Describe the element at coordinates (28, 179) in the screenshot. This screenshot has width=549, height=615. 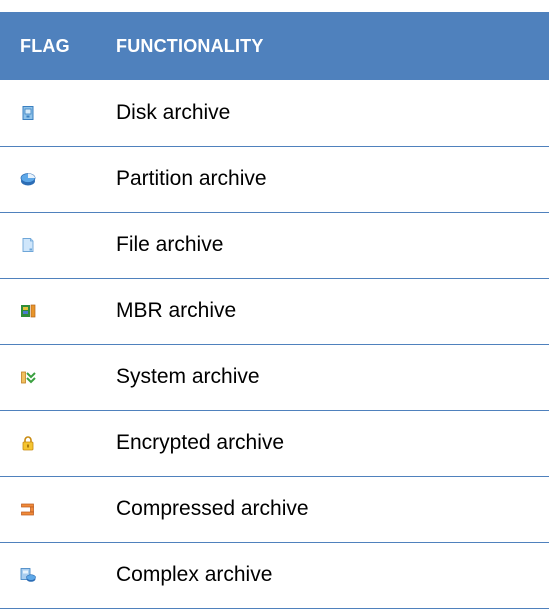
I see `partition-icon` at that location.